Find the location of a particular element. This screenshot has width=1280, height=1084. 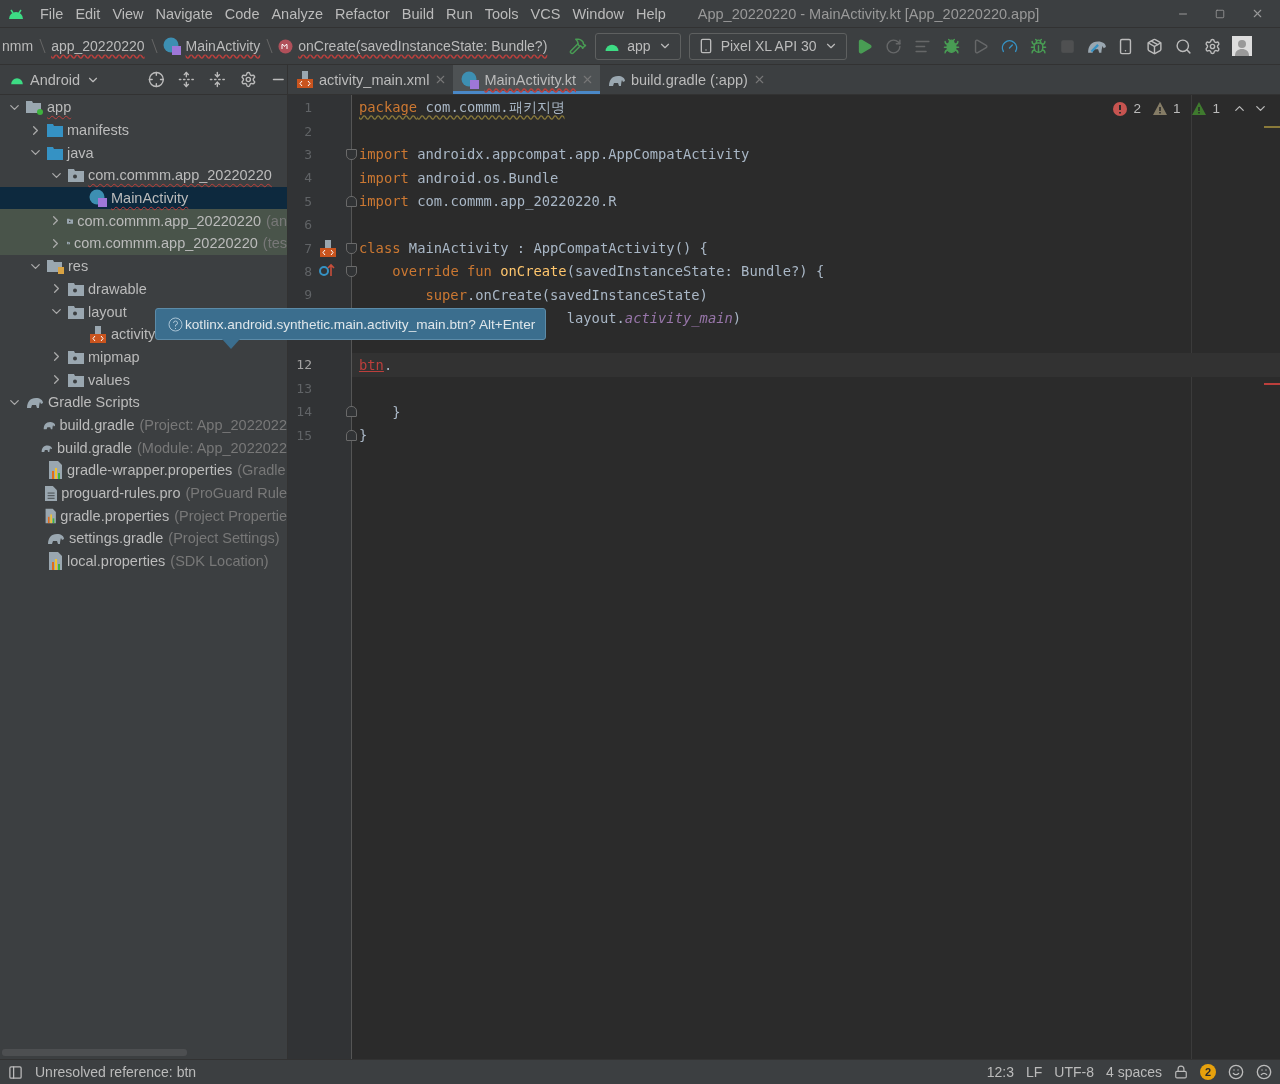

tree-row: java is located at coordinates (143, 153).